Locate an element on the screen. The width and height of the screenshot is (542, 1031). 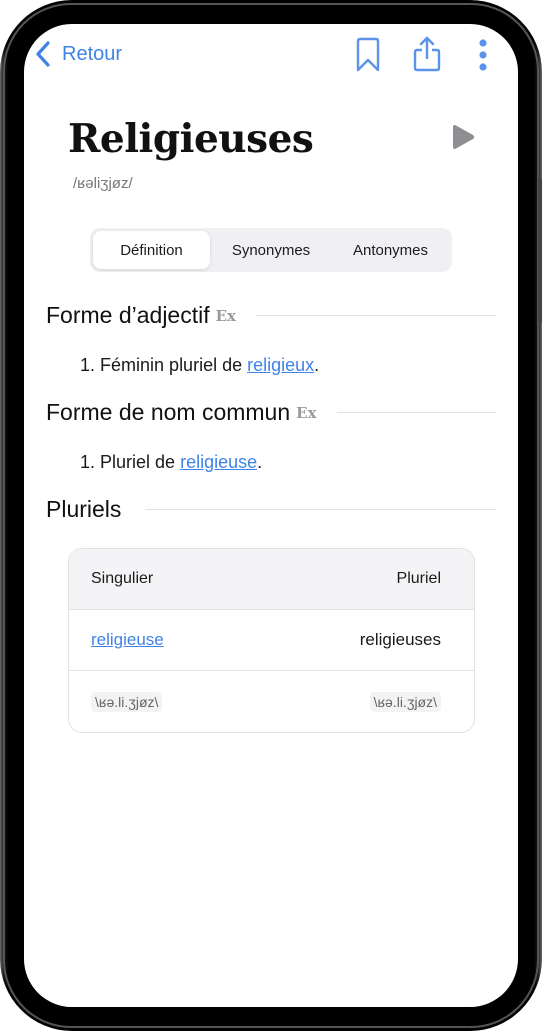
more-vertical-icon is located at coordinates (483, 55).